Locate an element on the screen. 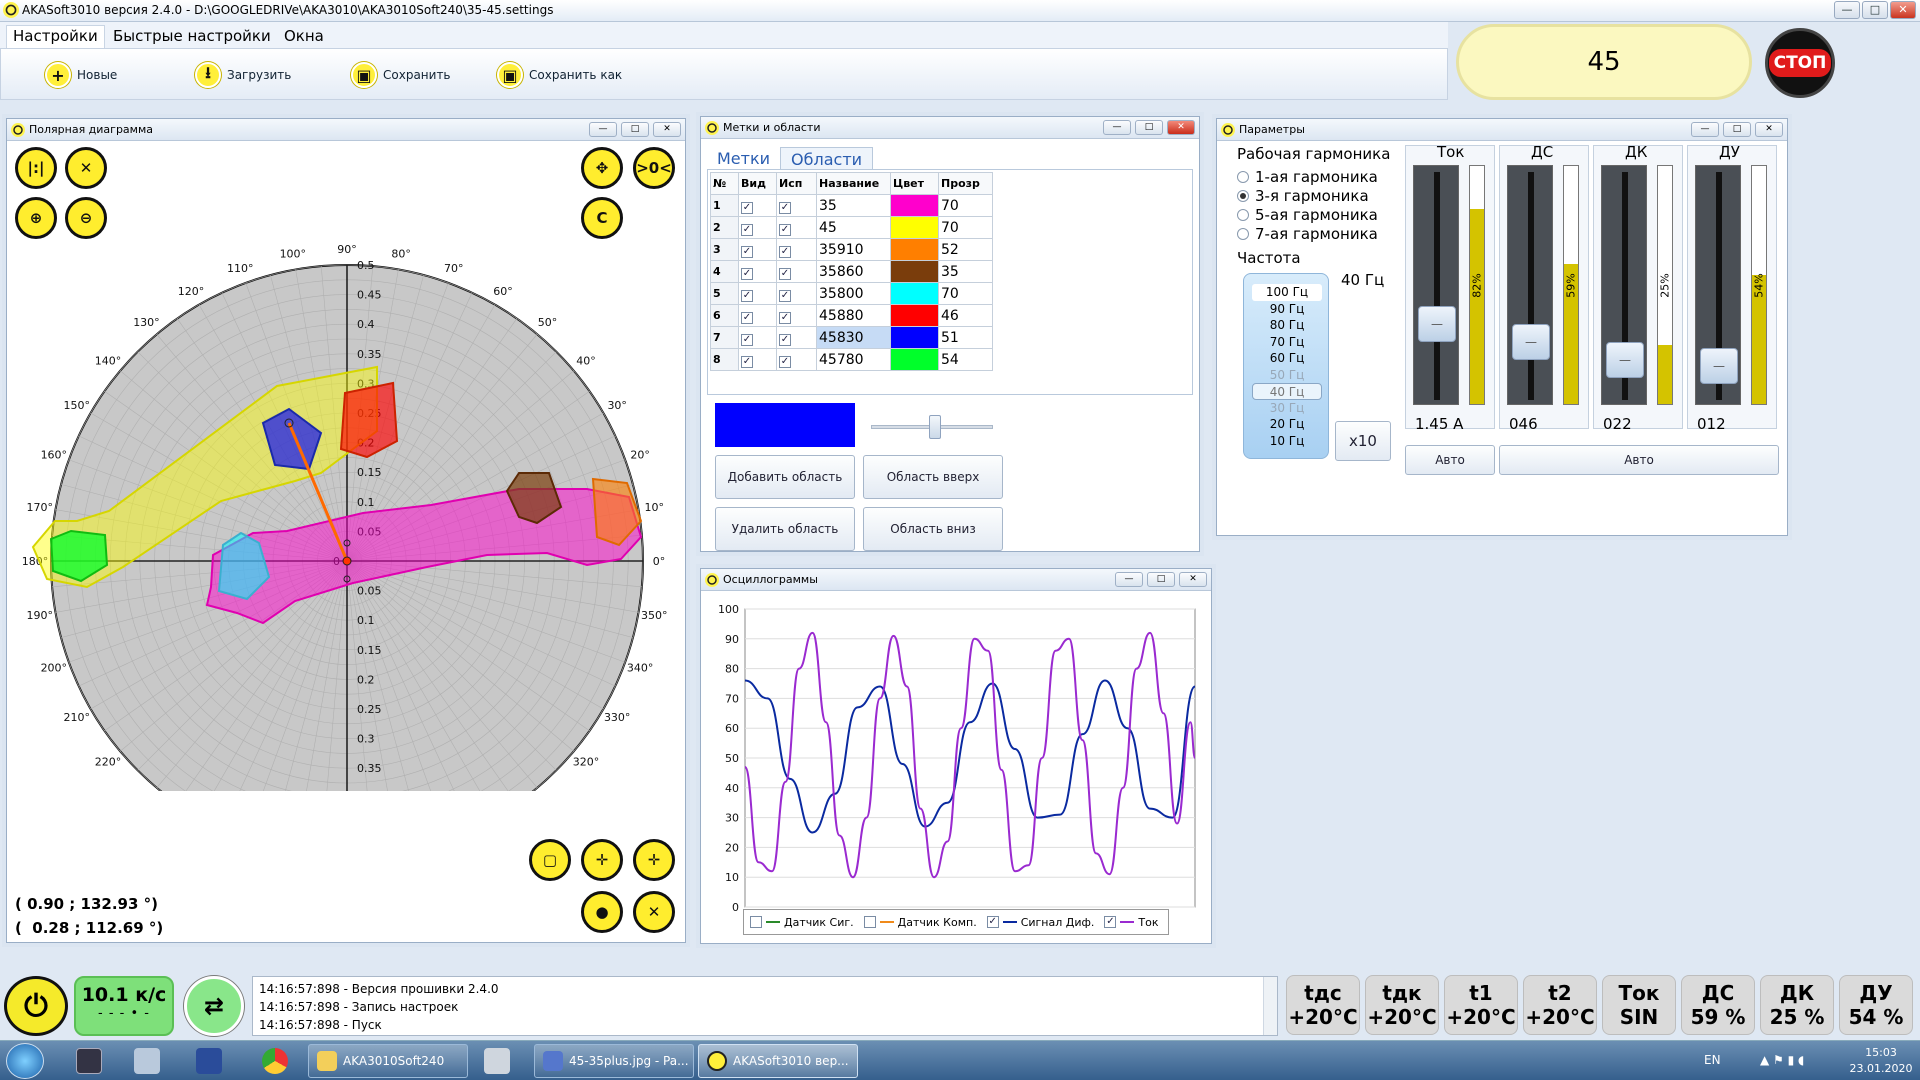 This screenshot has height=1080, width=1920. selected-color-swatch is located at coordinates (785, 425).